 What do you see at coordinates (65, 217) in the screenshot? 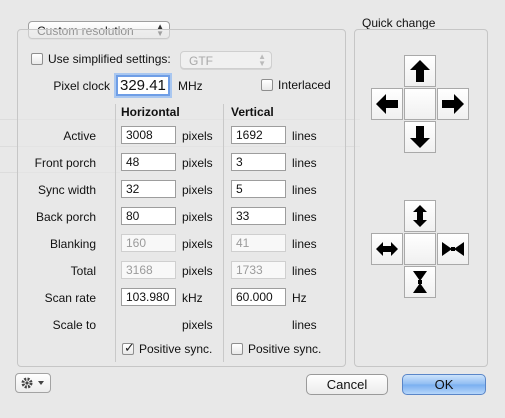
I see `row-label: Back porch` at bounding box center [65, 217].